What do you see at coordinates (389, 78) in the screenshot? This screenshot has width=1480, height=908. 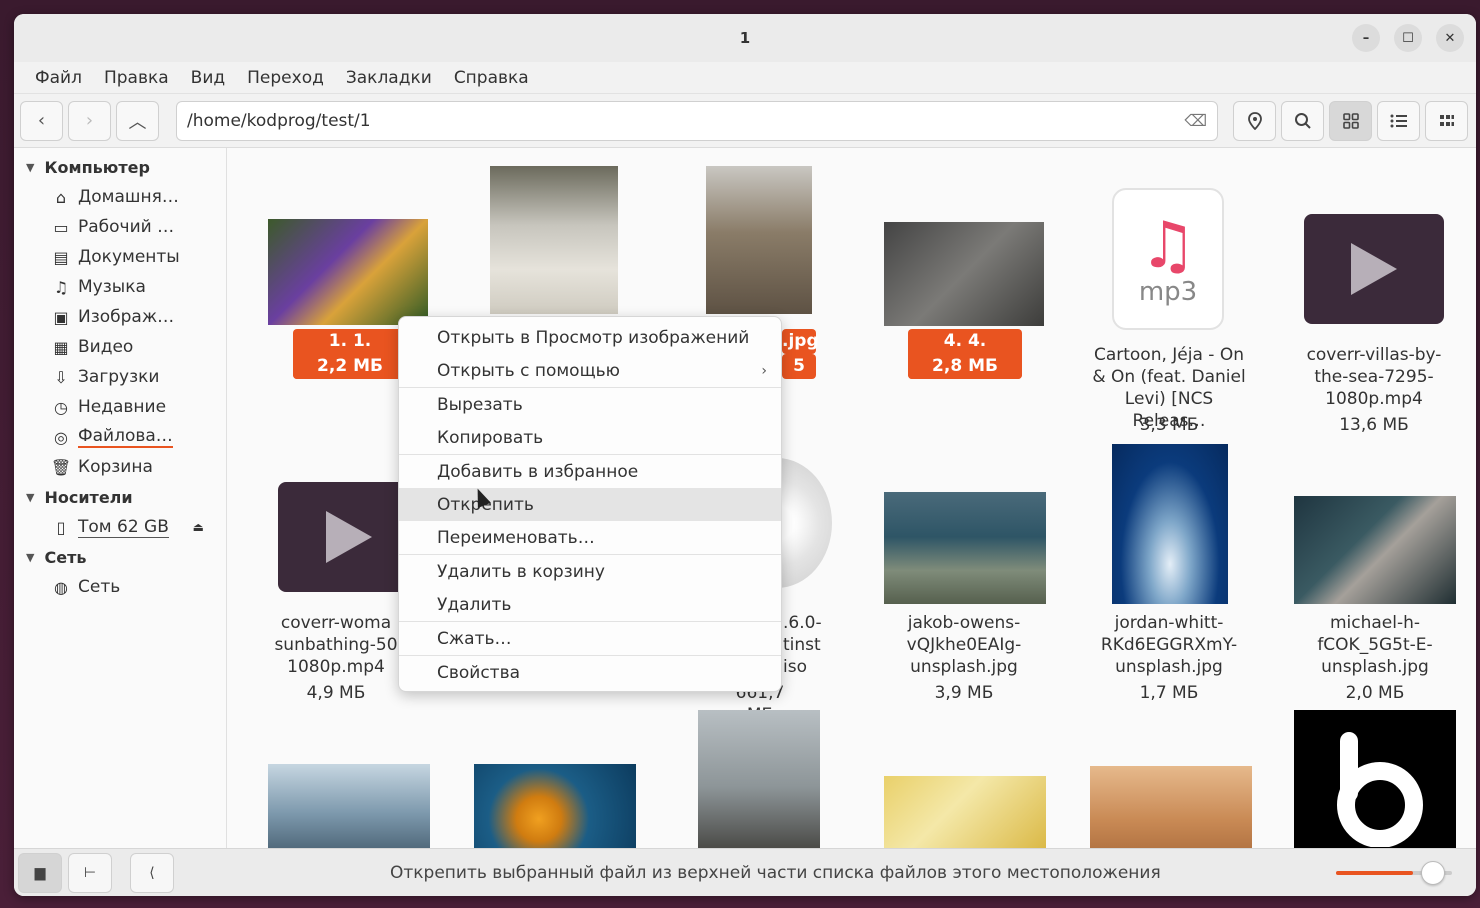 I see `menu-bookmarks: Закладки` at bounding box center [389, 78].